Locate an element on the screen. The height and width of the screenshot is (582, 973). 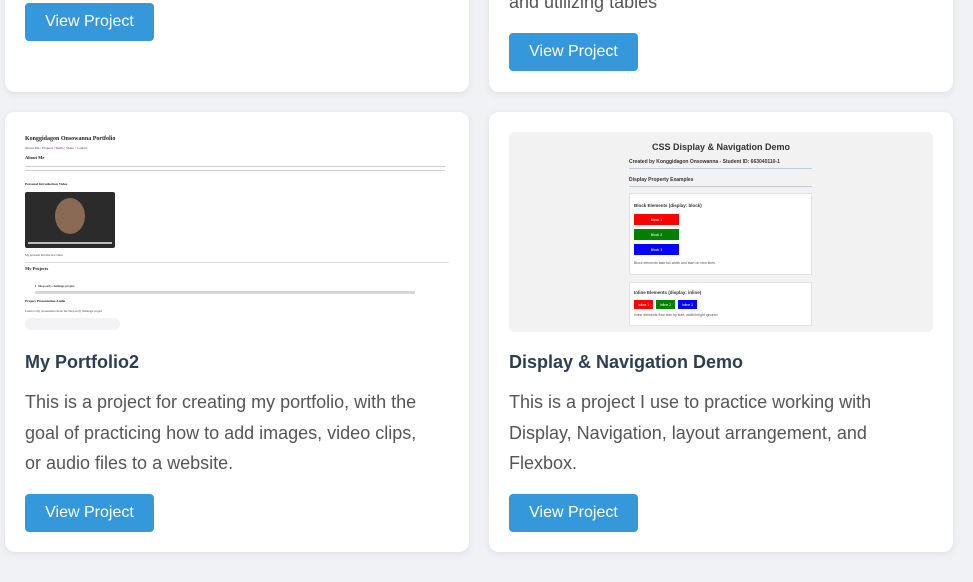
thumb-section-heading: Display Property Examples is located at coordinates (720, 182).